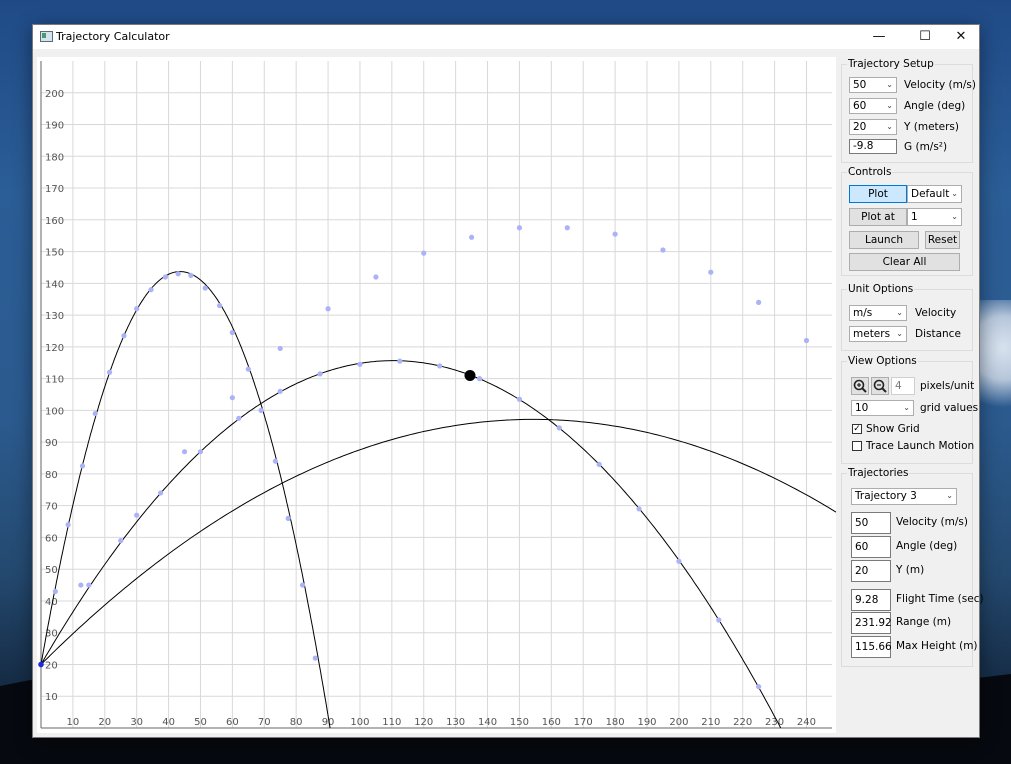 This screenshot has width=1011, height=764. Describe the element at coordinates (878, 194) in the screenshot. I see `plot-button: Plot` at that location.